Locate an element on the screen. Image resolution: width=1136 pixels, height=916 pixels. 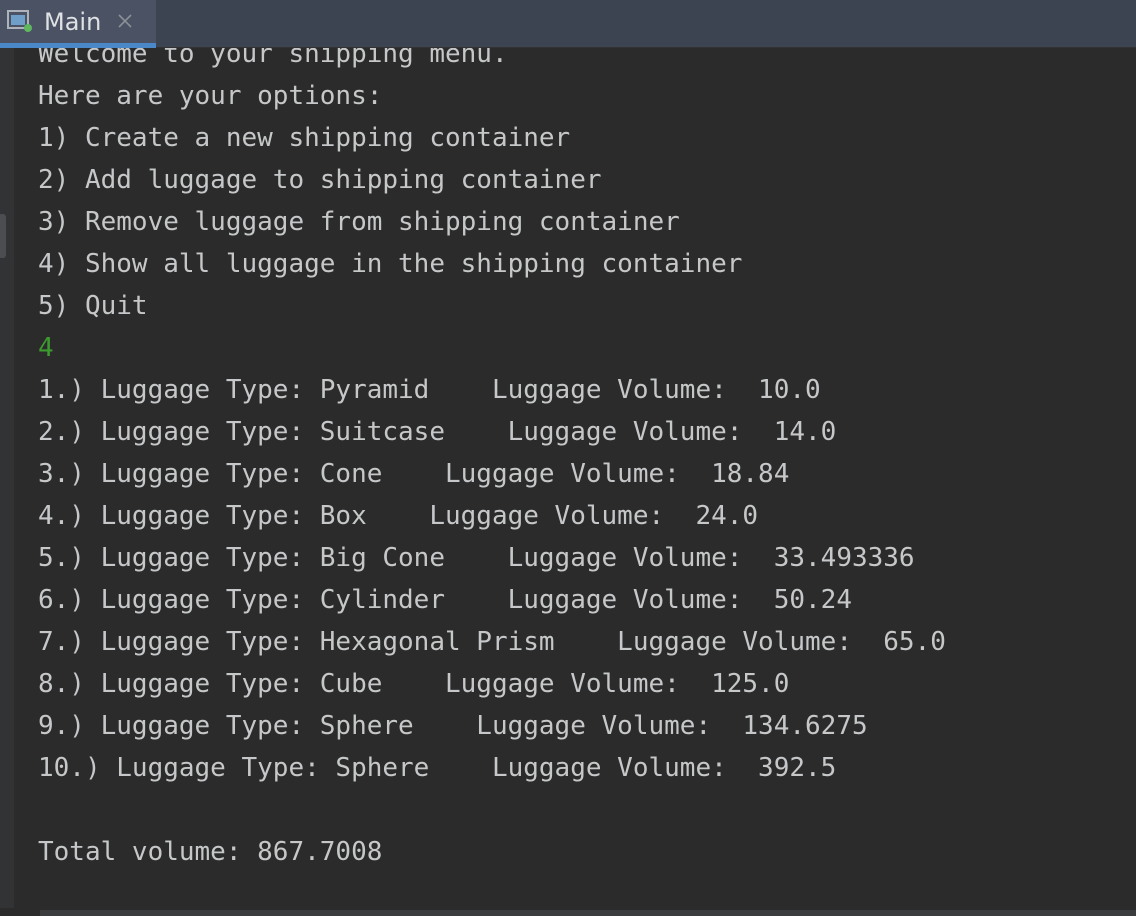
console-output-line: 2) Add luggage to shipping container is located at coordinates (320, 180).